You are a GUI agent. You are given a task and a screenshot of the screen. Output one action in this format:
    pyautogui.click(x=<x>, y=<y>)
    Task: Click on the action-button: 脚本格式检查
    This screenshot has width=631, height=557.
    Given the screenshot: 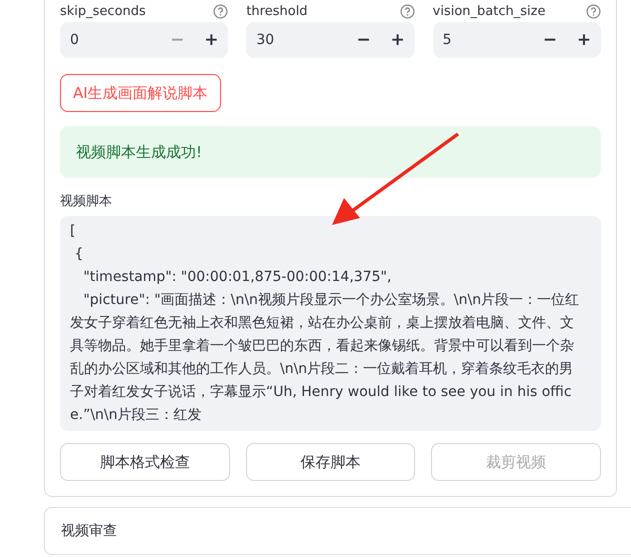 What is the action you would take?
    pyautogui.click(x=145, y=462)
    